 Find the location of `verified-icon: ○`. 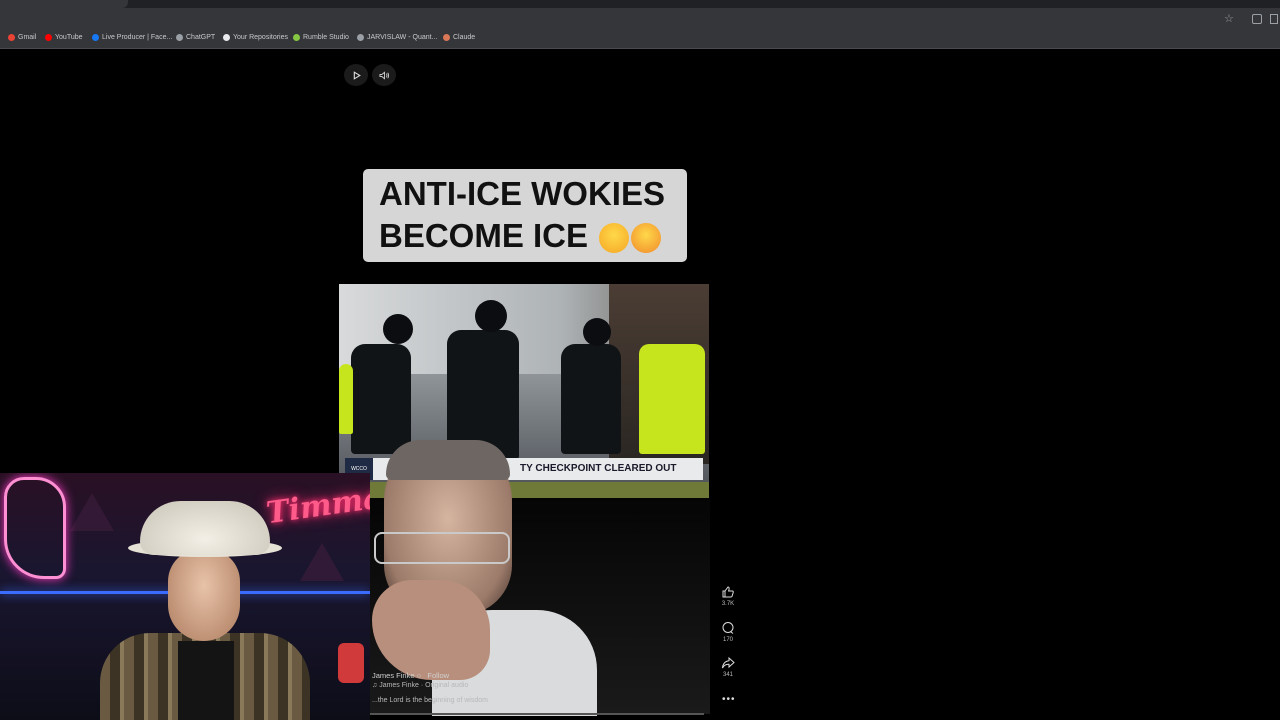

verified-icon: ○ is located at coordinates (419, 675).